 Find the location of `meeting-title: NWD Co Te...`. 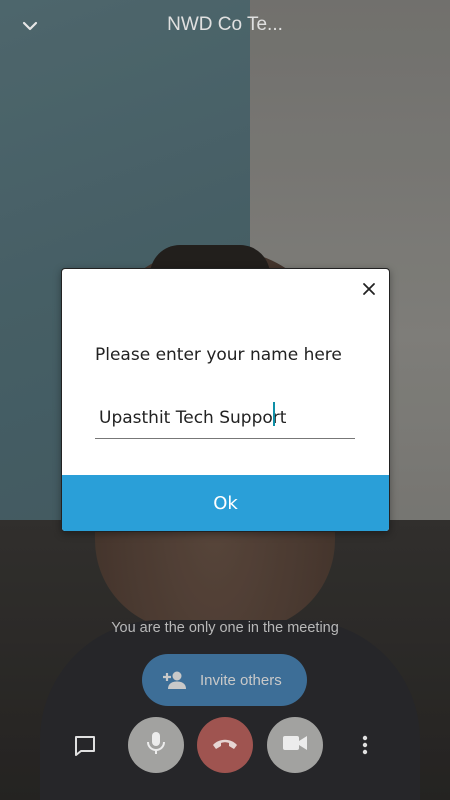

meeting-title: NWD Co Te... is located at coordinates (225, 24).